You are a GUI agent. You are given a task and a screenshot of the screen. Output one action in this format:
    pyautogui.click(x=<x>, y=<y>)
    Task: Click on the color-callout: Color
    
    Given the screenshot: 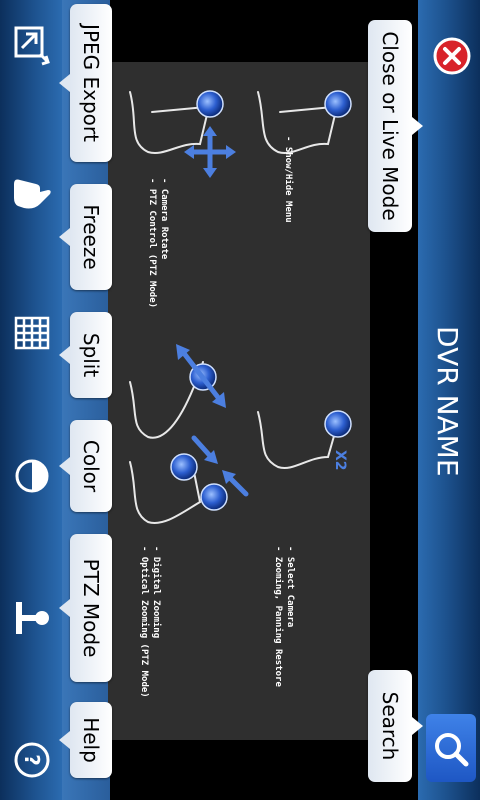 What is the action you would take?
    pyautogui.click(x=85, y=466)
    